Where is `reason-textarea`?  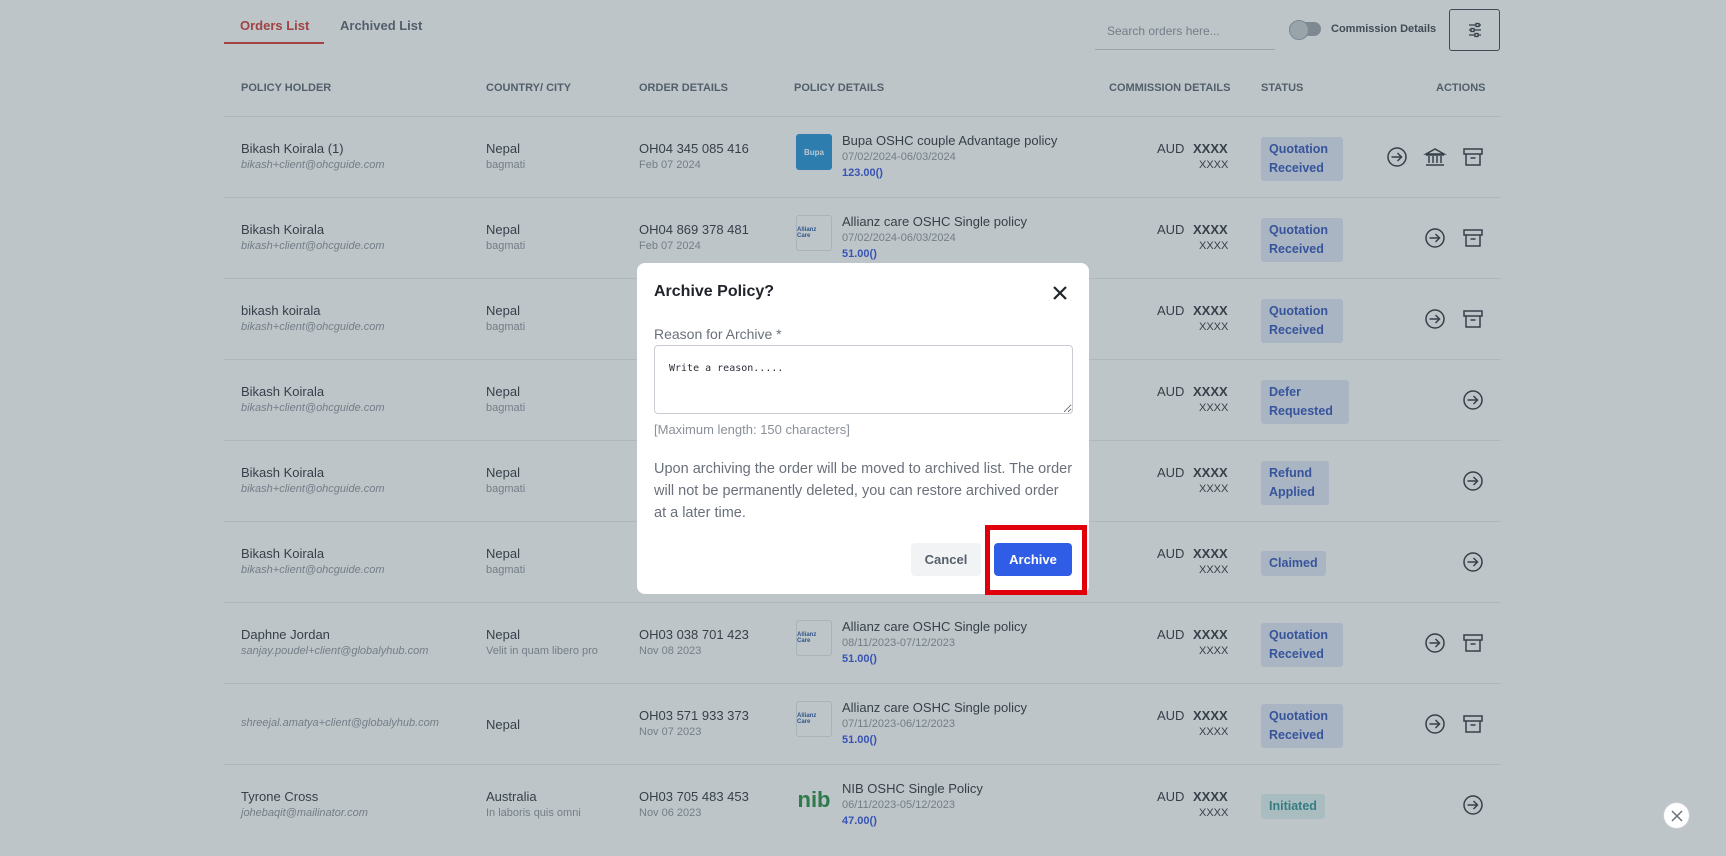 reason-textarea is located at coordinates (863, 379).